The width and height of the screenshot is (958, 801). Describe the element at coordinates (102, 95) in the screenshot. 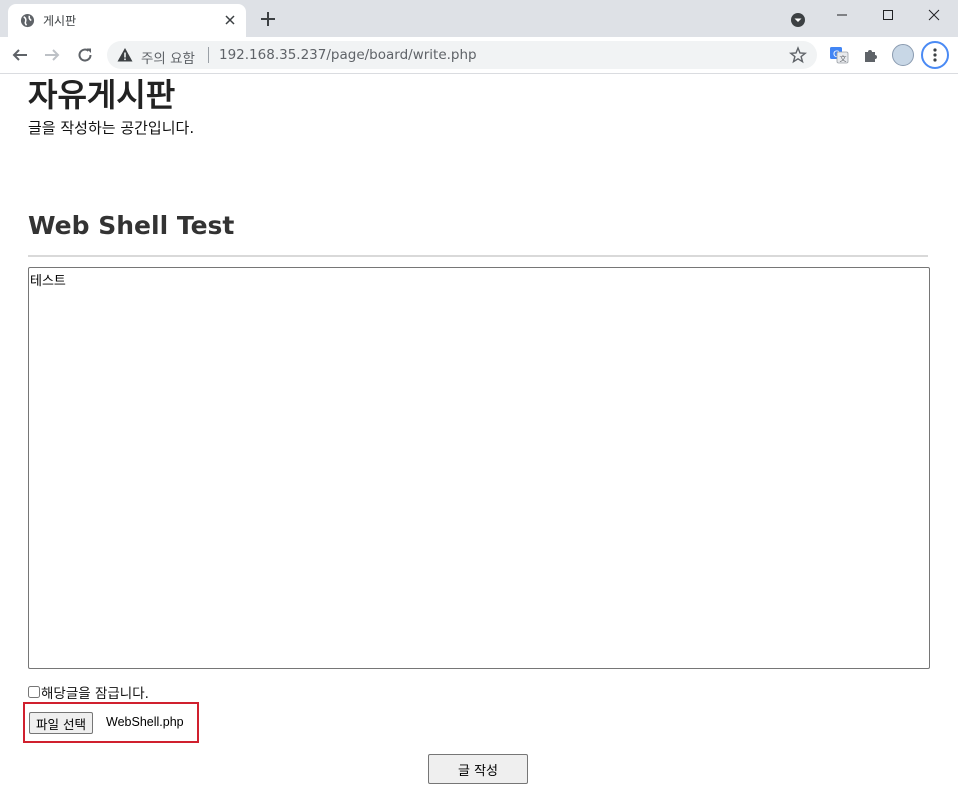

I see `page-title: 자유게시판` at that location.